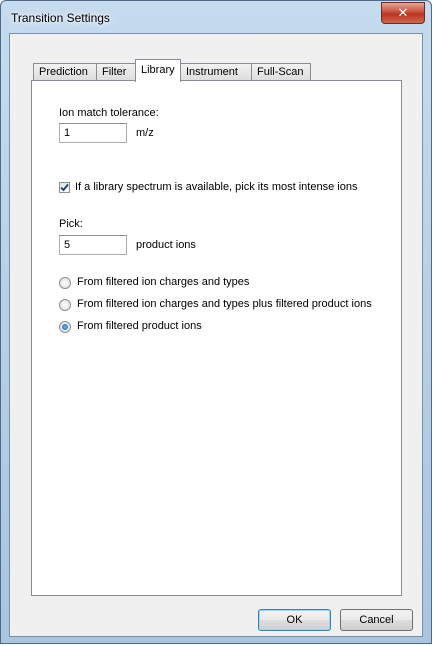 The height and width of the screenshot is (646, 434). What do you see at coordinates (166, 245) in the screenshot?
I see `pick-unit-label: product ions` at bounding box center [166, 245].